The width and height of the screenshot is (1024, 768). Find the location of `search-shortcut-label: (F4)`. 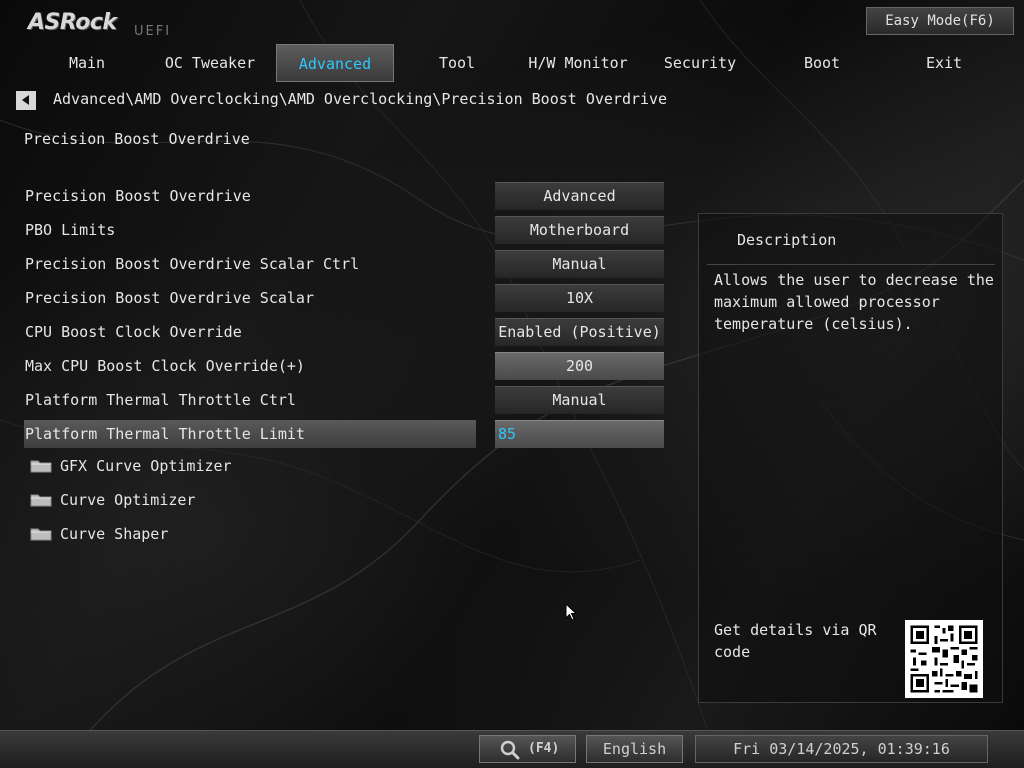

search-shortcut-label: (F4) is located at coordinates (544, 748).